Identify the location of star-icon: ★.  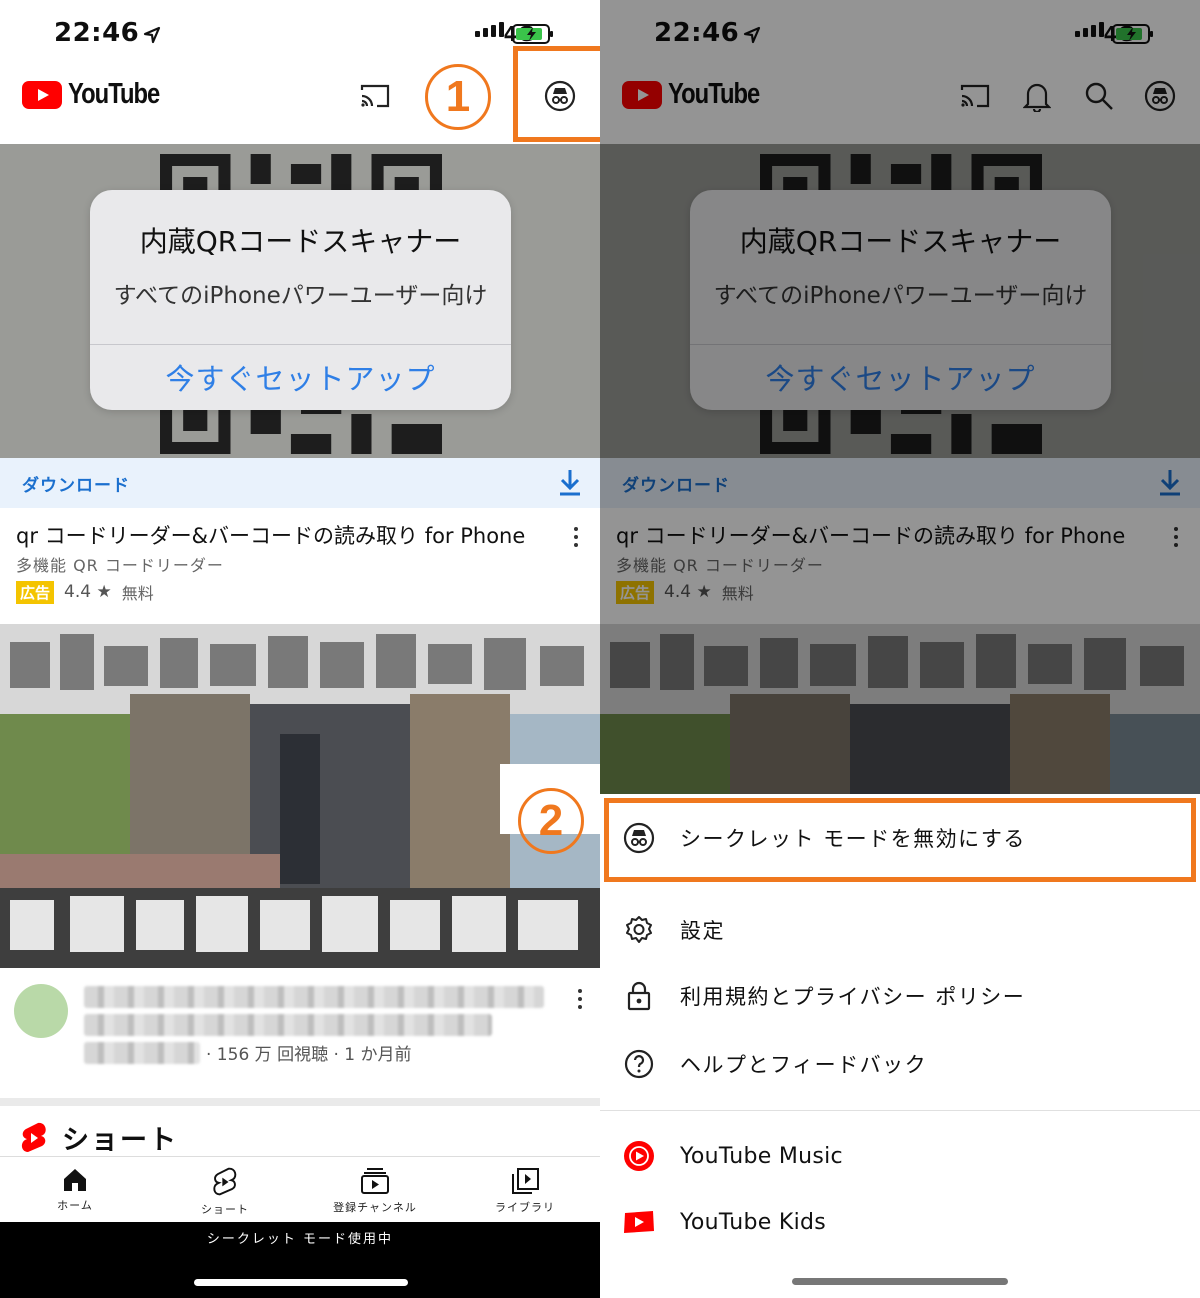
(104, 592).